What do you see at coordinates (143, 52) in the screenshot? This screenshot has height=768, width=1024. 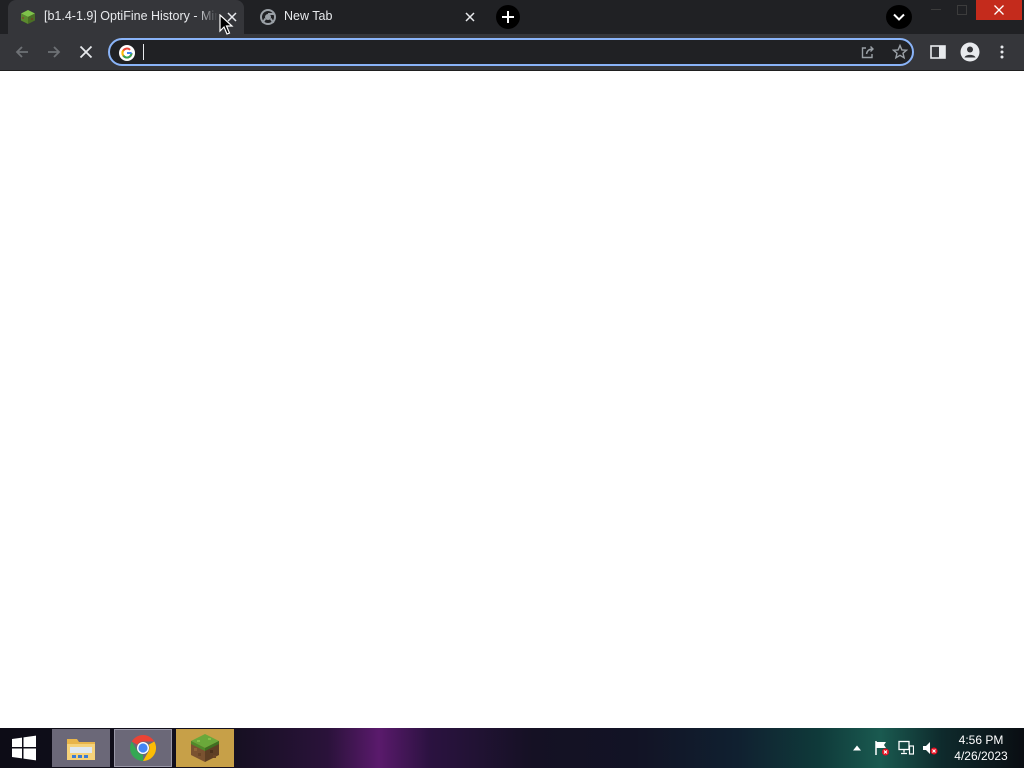 I see `text-caret` at bounding box center [143, 52].